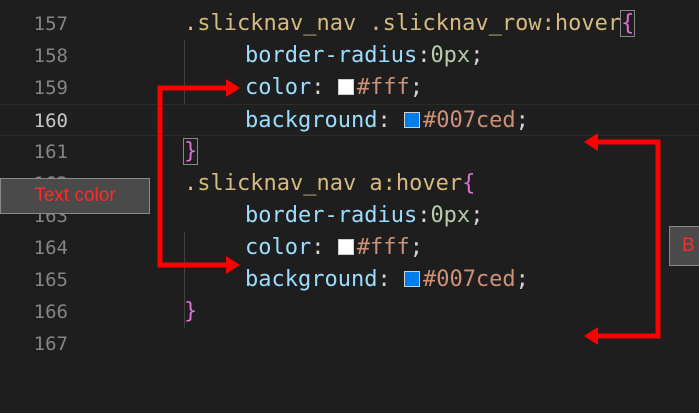  Describe the element at coordinates (629, 239) in the screenshot. I see `background-arrow` at that location.